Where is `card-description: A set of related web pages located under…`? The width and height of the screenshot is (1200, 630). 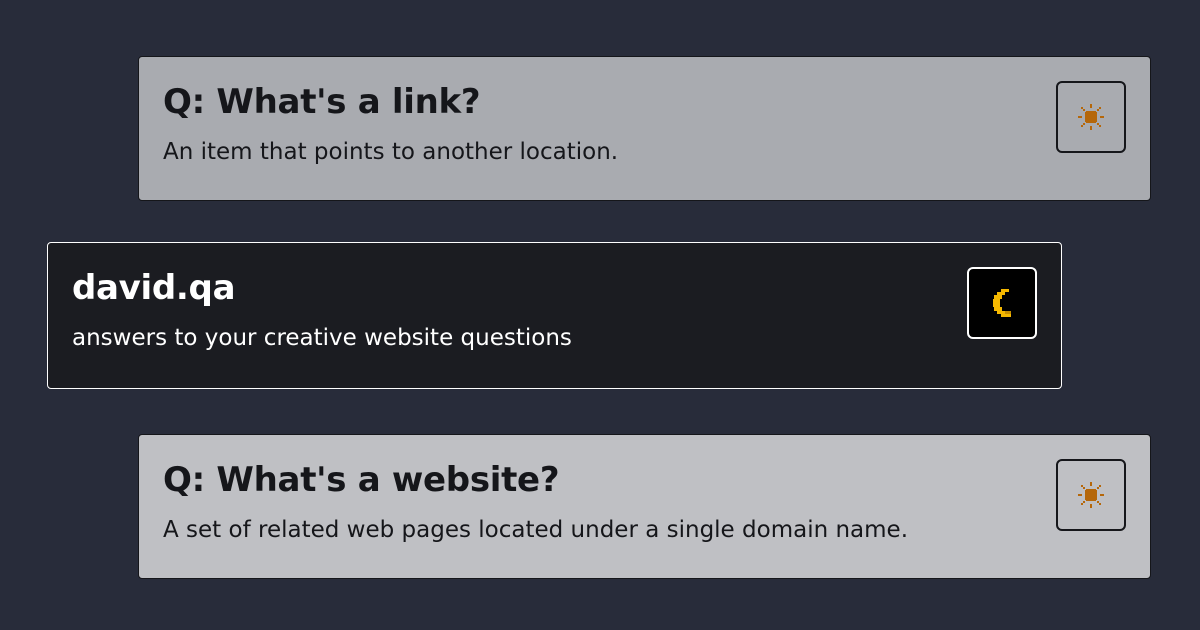
card-description: A set of related web pages located under… is located at coordinates (536, 530).